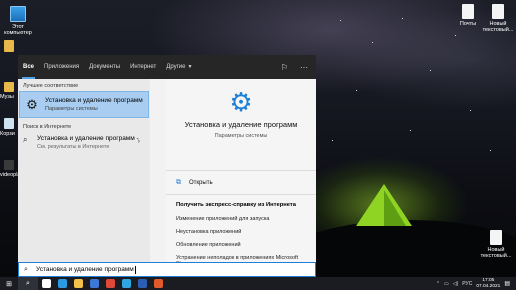  I want to click on volume-icon: ◁), so click(456, 284).